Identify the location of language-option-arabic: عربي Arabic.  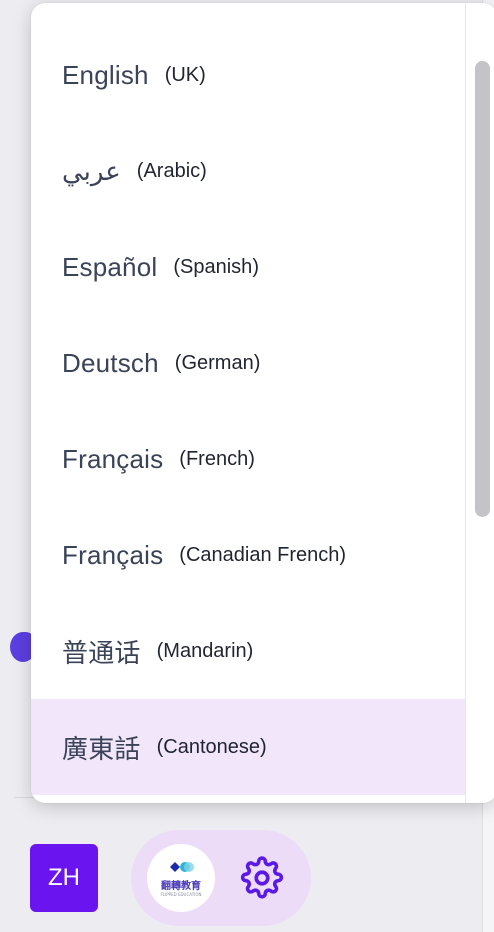
(248, 171).